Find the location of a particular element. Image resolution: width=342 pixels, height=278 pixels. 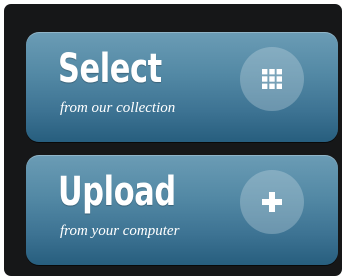

upload-icon-circle is located at coordinates (272, 202).